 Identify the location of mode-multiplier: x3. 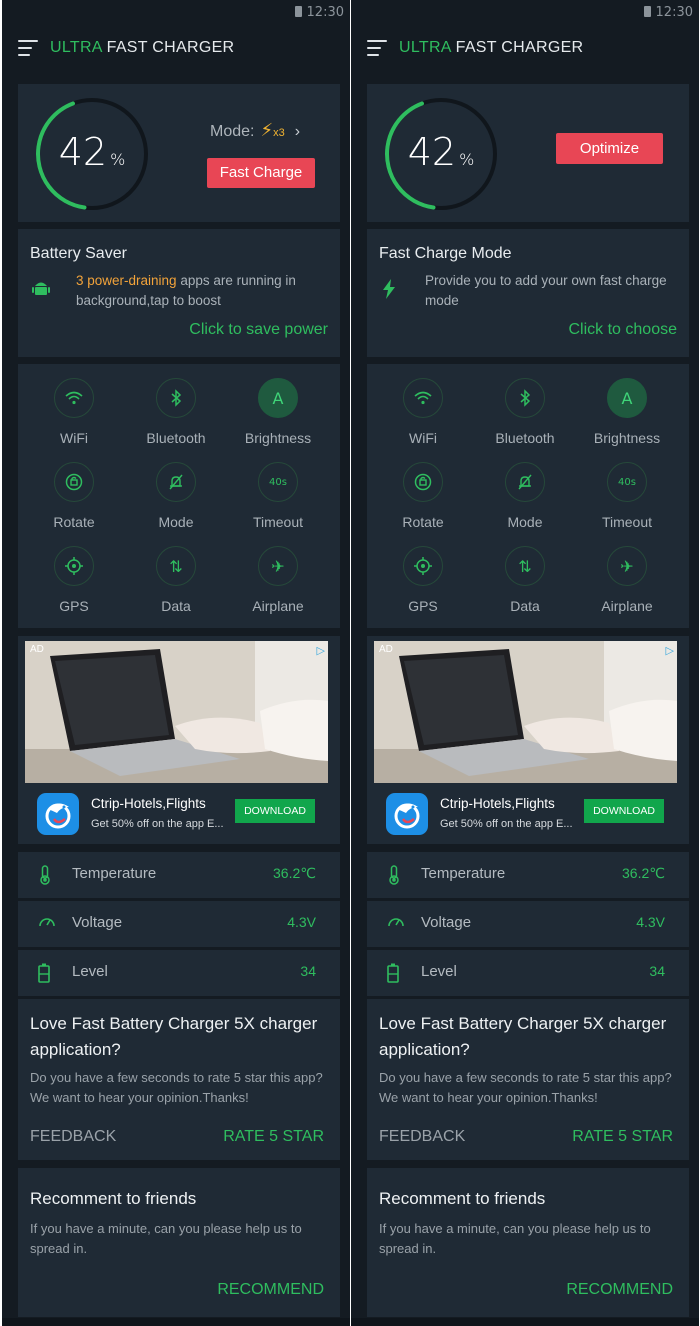
(279, 133).